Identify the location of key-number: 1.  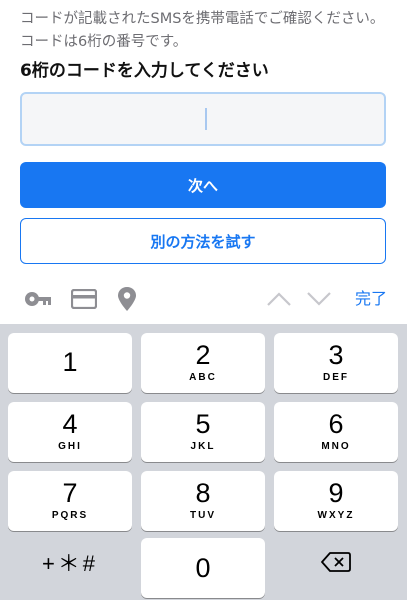
(70, 362).